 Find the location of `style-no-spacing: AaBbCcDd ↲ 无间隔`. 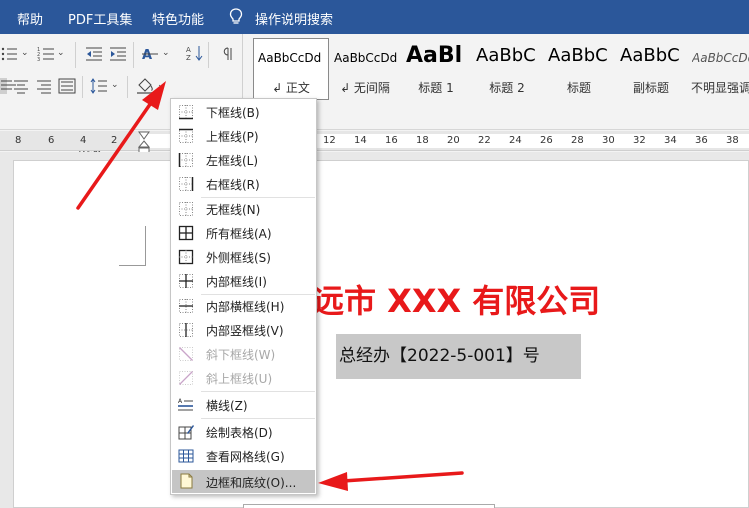

style-no-spacing: AaBbCcDd ↲ 无间隔 is located at coordinates (365, 69).